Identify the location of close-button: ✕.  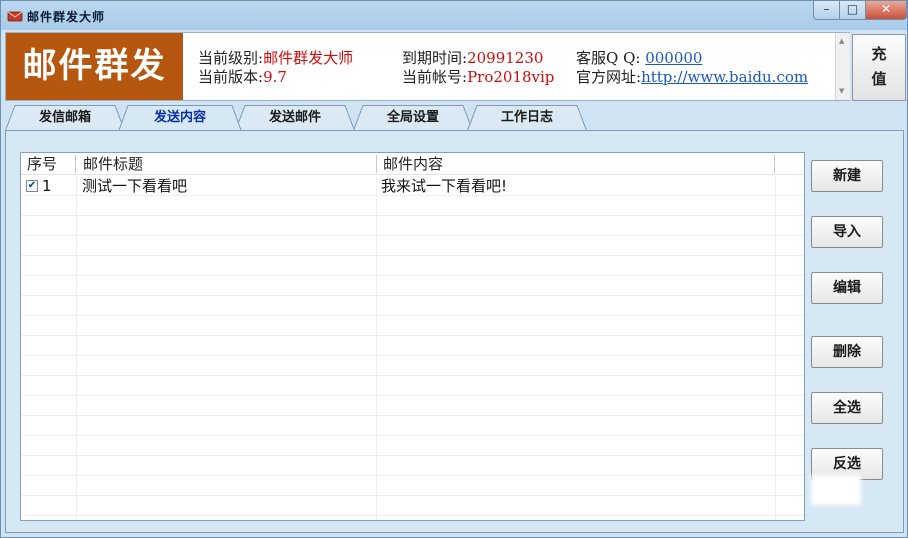
(886, 10).